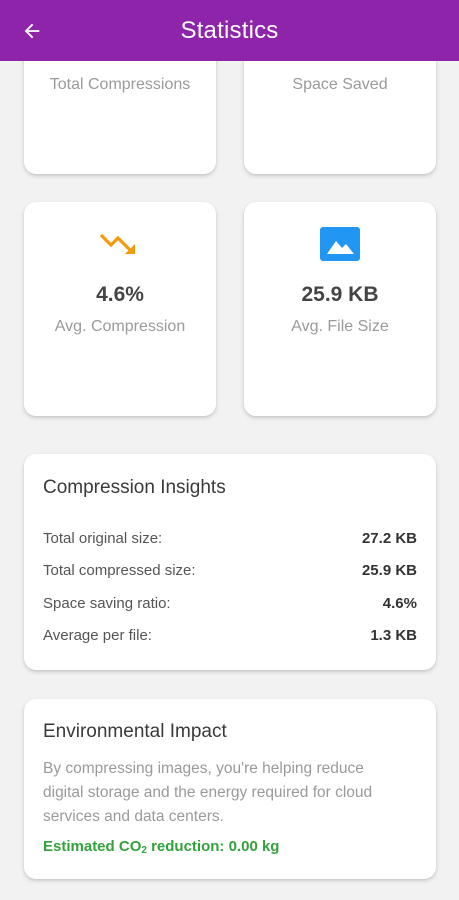 Image resolution: width=459 pixels, height=900 pixels. Describe the element at coordinates (120, 294) in the screenshot. I see `stat-value: 4.6%` at that location.